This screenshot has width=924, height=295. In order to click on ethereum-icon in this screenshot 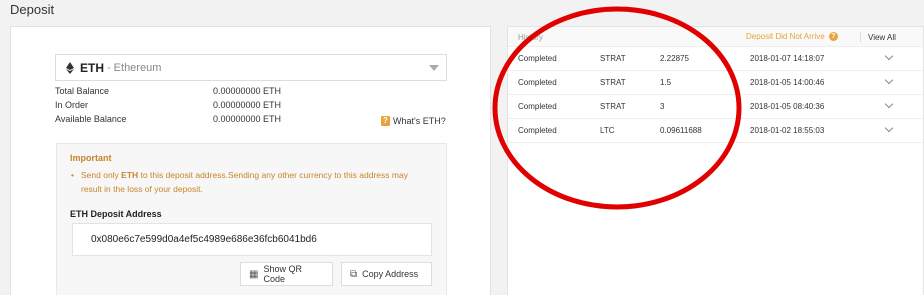, I will do `click(70, 67)`.